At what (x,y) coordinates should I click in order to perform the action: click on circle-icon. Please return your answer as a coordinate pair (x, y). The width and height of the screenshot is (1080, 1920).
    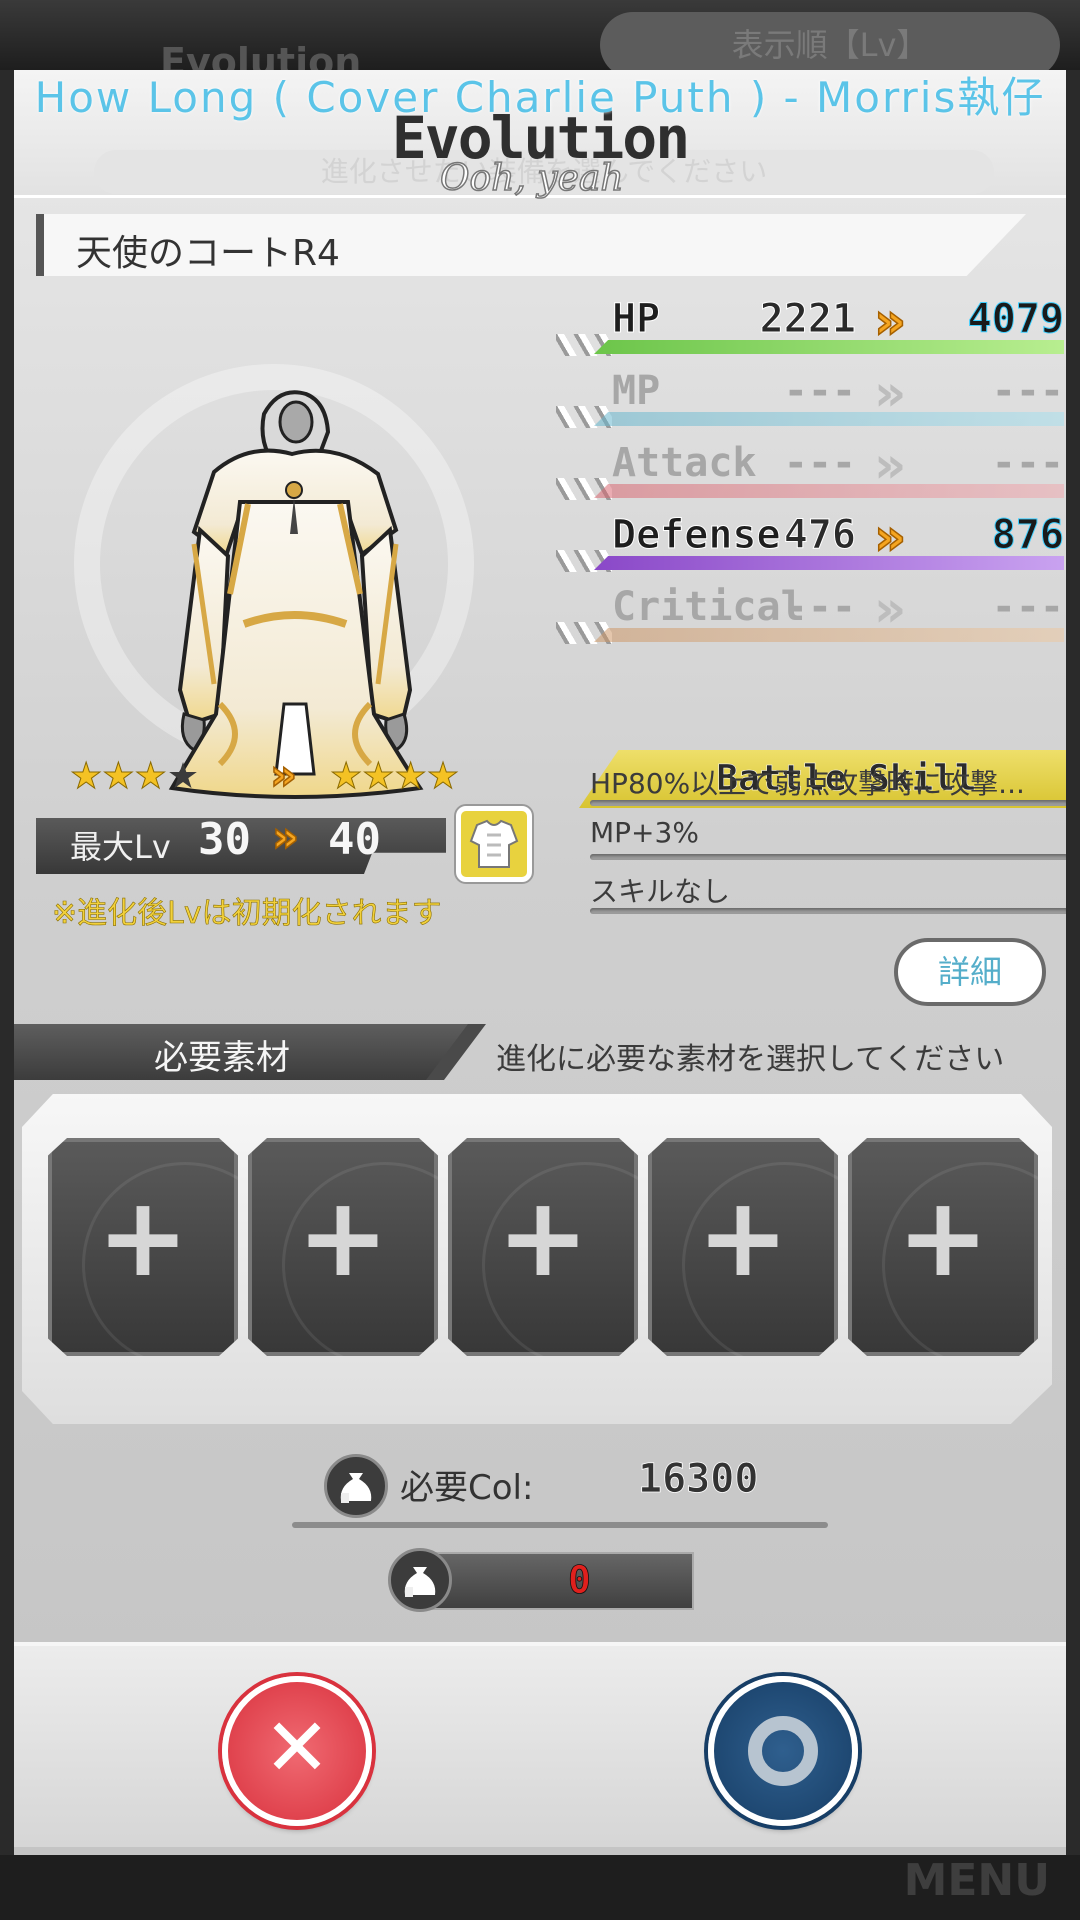
    Looking at the image, I should click on (783, 1751).